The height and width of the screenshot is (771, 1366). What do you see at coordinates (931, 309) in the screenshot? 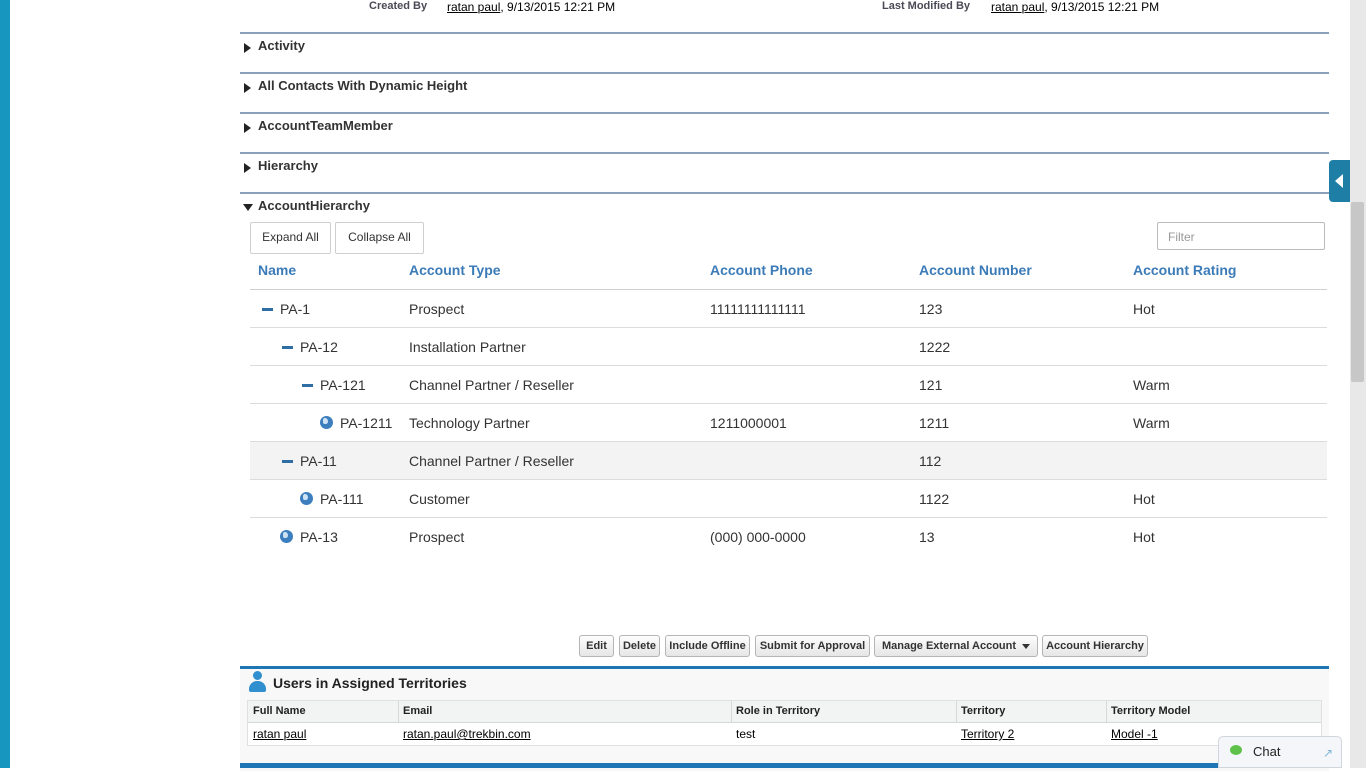
I see `row-number: 123` at bounding box center [931, 309].